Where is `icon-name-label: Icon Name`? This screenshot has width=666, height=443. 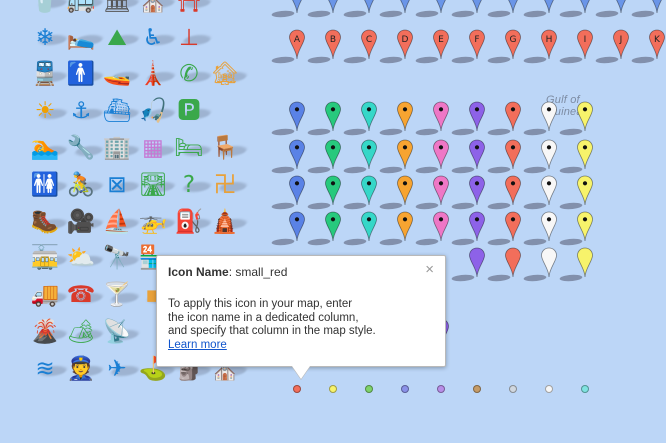
icon-name-label: Icon Name is located at coordinates (198, 272).